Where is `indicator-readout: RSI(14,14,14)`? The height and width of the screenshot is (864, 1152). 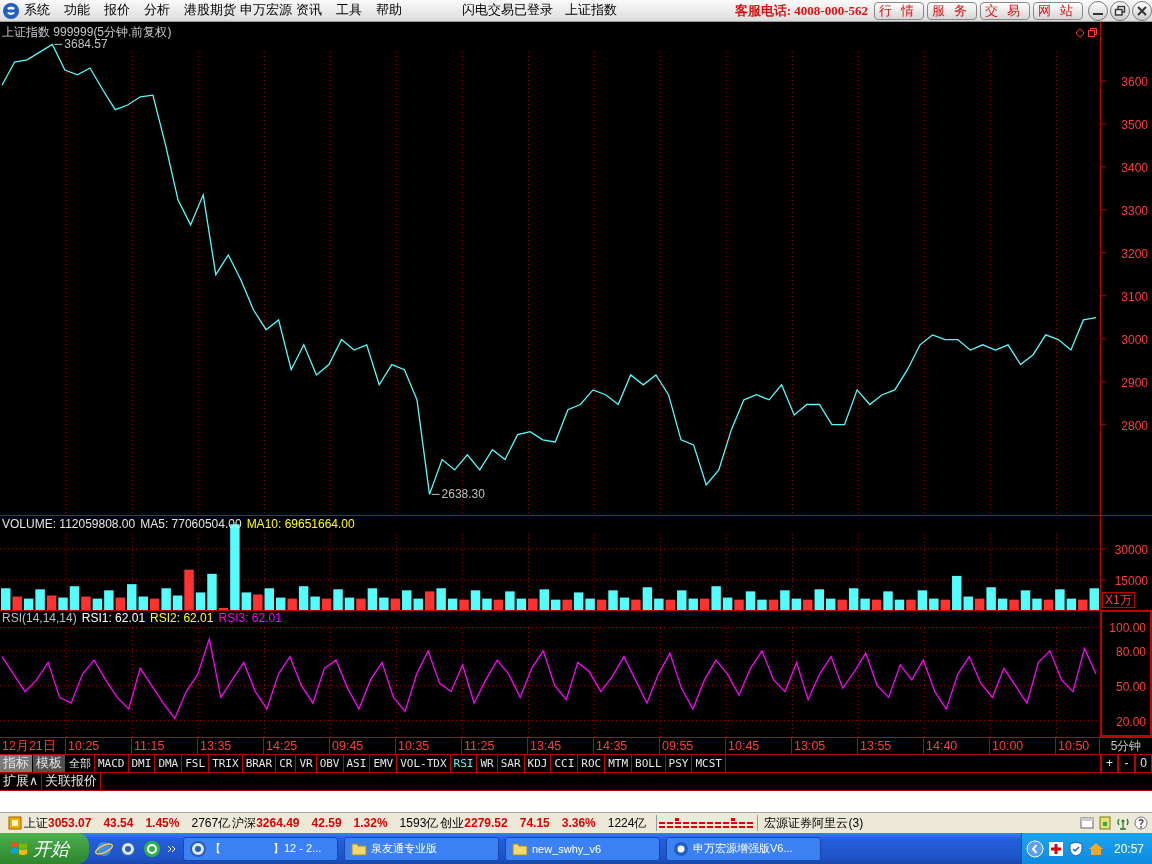
indicator-readout: RSI(14,14,14) is located at coordinates (39, 618).